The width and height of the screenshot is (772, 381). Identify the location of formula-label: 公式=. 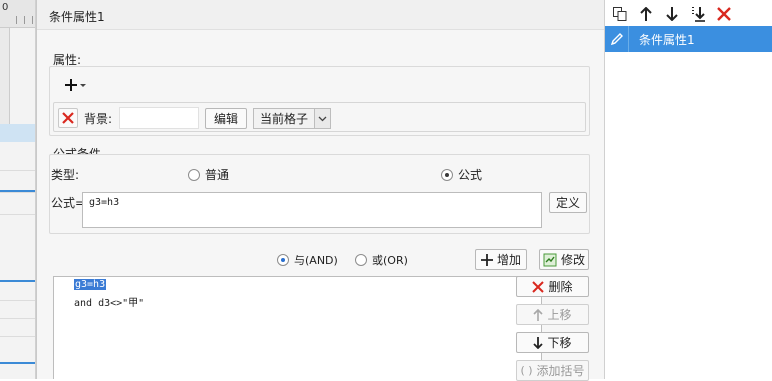
(68, 203).